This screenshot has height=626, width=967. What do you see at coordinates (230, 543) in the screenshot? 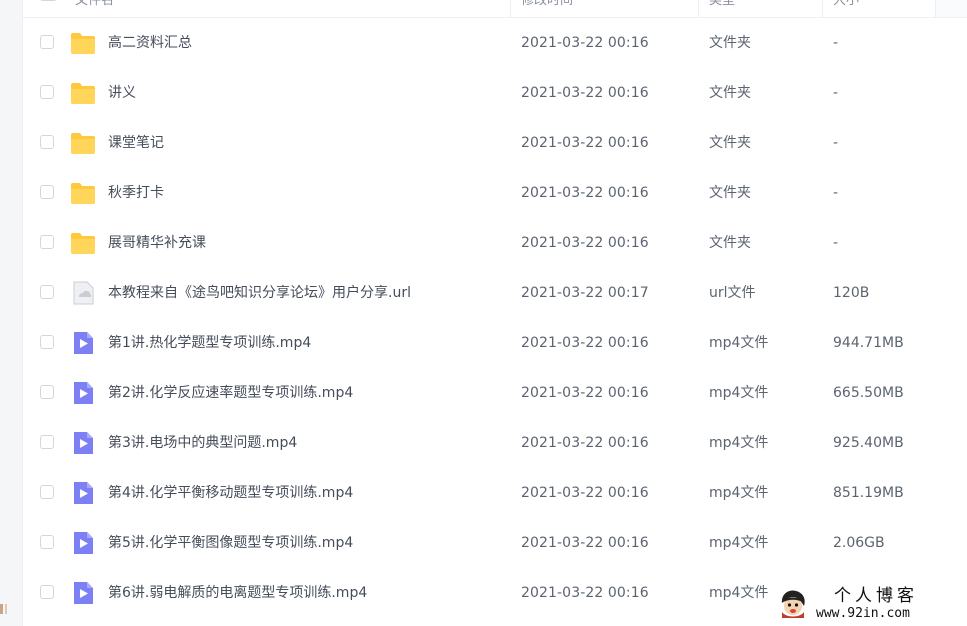
I see `file-name: 第5讲.化学平衡图像题型专项训练.mp4` at bounding box center [230, 543].